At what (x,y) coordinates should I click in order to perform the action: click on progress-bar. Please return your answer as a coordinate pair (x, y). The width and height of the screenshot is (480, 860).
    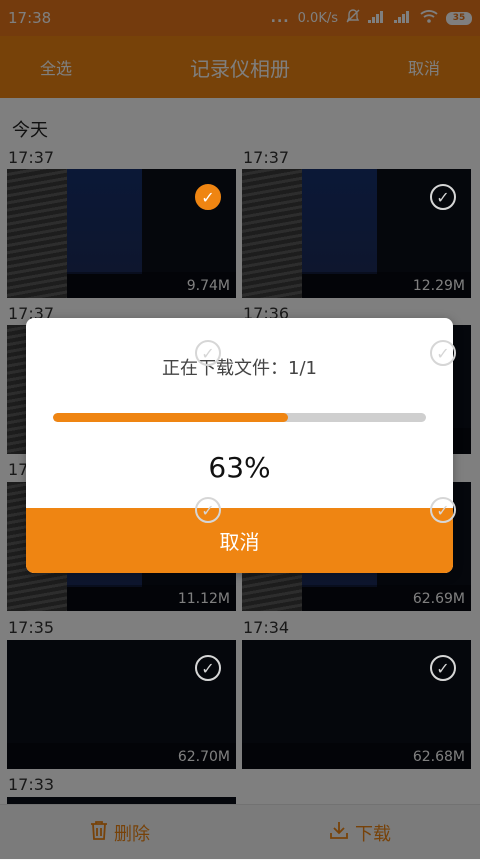
    Looking at the image, I should click on (239, 417).